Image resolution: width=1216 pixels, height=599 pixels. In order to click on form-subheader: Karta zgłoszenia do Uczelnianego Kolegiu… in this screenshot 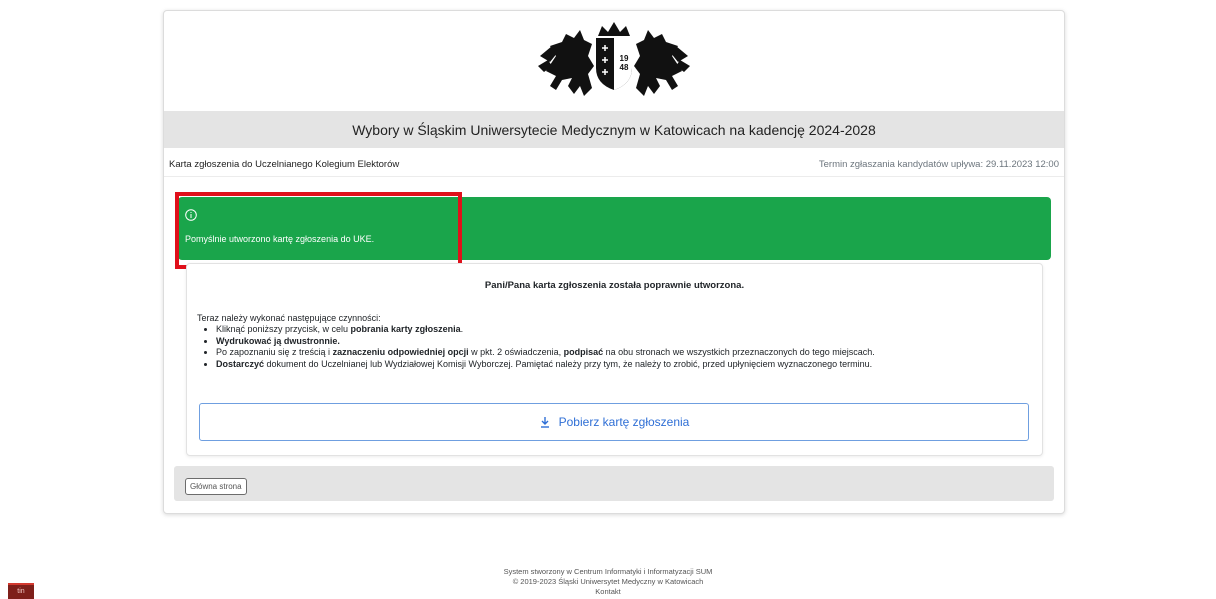, I will do `click(614, 164)`.